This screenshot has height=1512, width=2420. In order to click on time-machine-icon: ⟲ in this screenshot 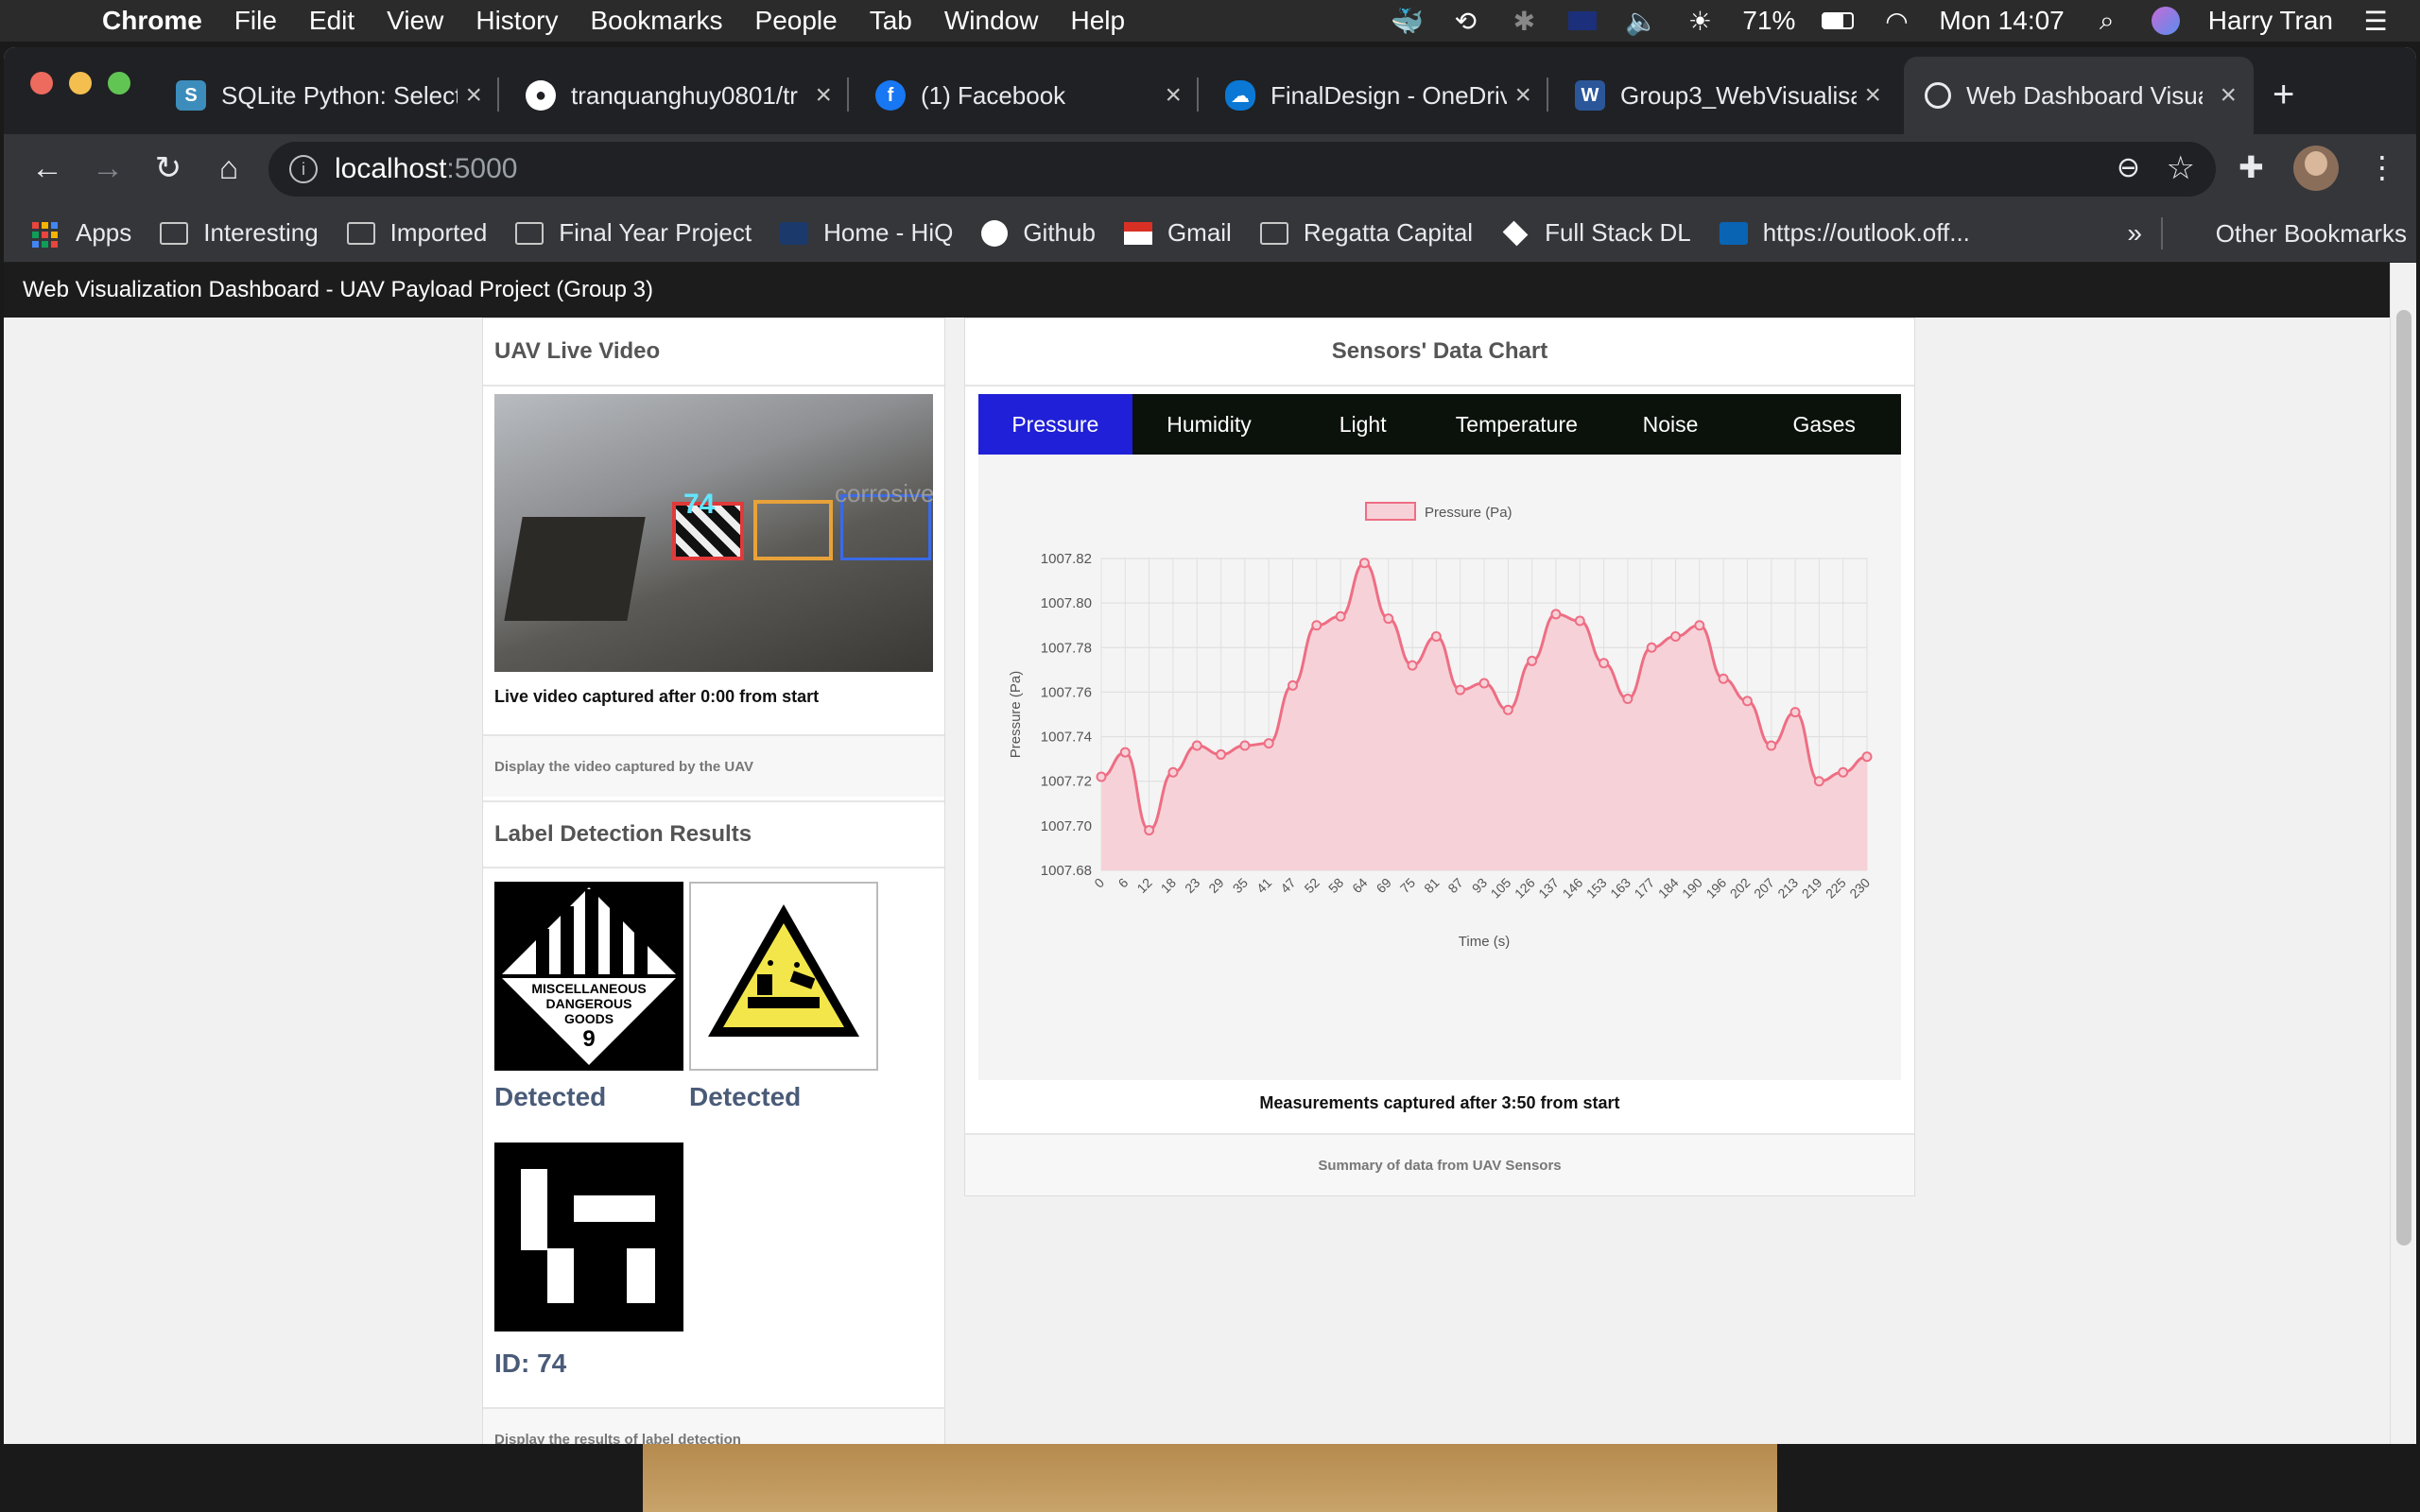, I will do `click(1465, 21)`.